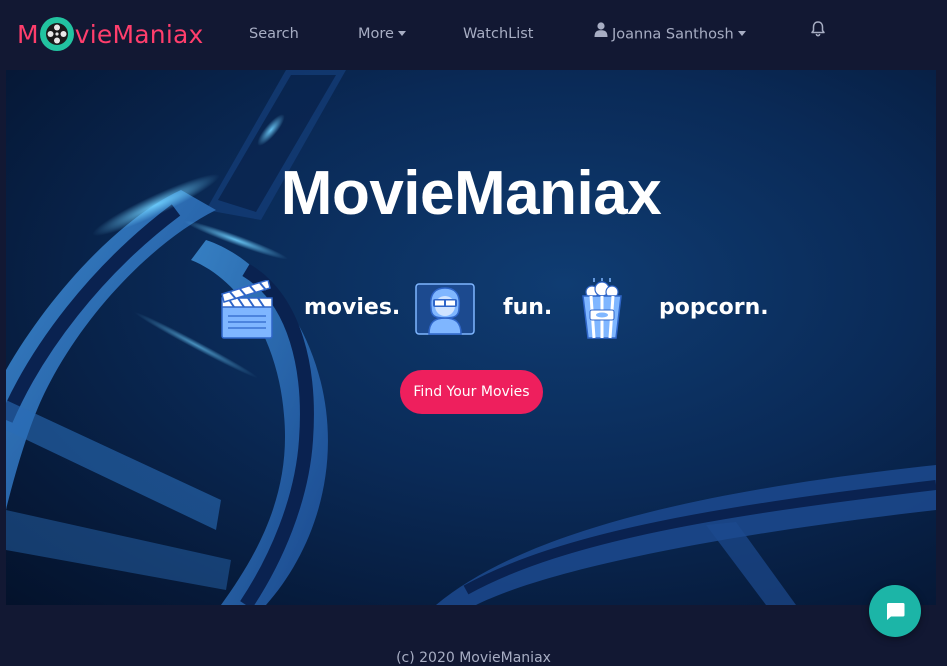 The width and height of the screenshot is (947, 666). What do you see at coordinates (602, 310) in the screenshot?
I see `popcorn-icon` at bounding box center [602, 310].